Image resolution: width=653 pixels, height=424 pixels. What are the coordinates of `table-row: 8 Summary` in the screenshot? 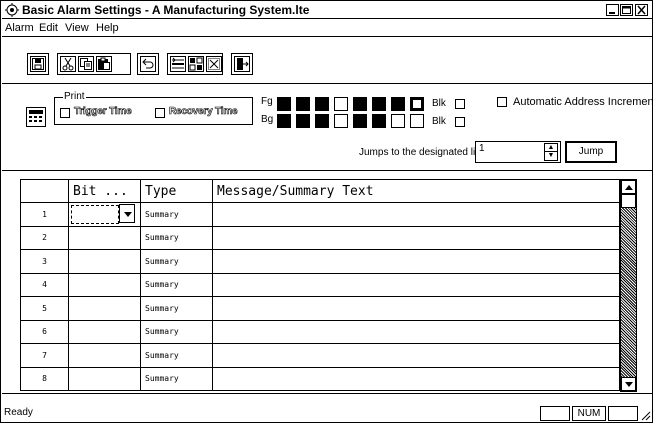 It's located at (320, 378).